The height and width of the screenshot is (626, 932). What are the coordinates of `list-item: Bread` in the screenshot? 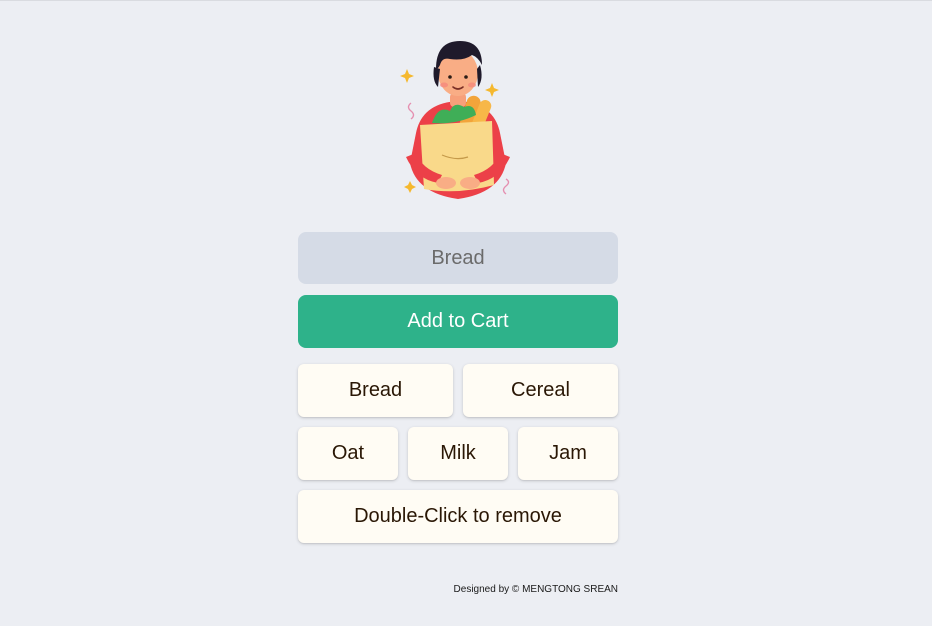 It's located at (375, 390).